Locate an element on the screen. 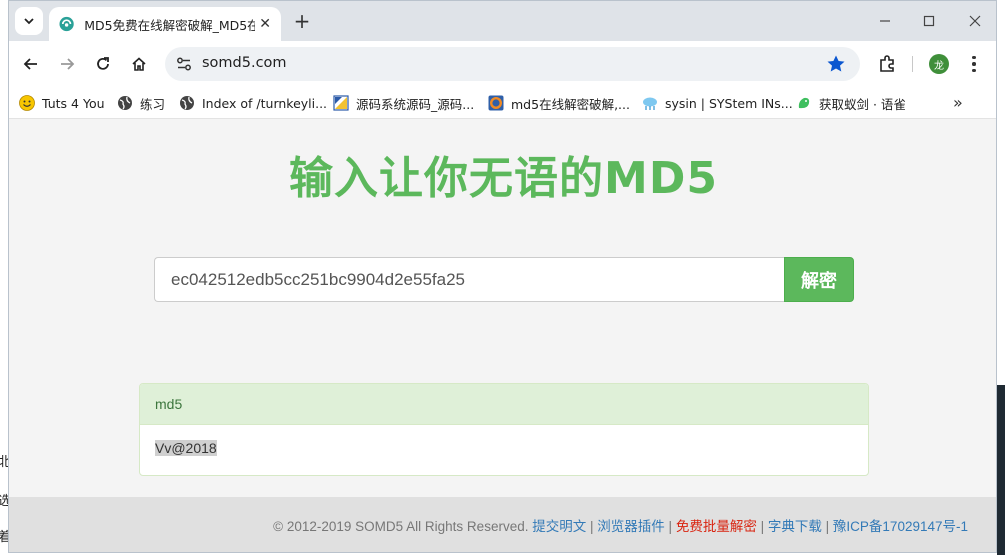 The image size is (1005, 555). more-menu-icon is located at coordinates (974, 64).